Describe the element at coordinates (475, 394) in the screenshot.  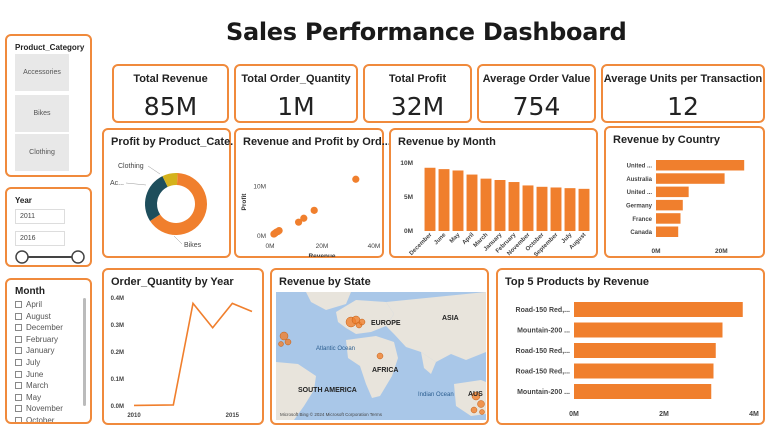
I see `map-label-aus: AUS` at that location.